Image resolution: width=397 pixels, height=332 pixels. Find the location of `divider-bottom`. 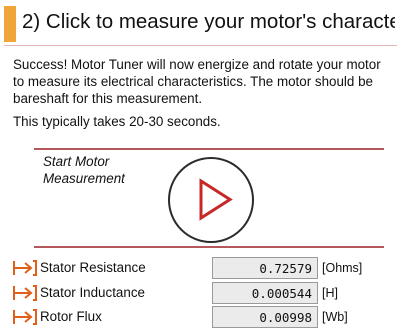

divider-bottom is located at coordinates (209, 247).